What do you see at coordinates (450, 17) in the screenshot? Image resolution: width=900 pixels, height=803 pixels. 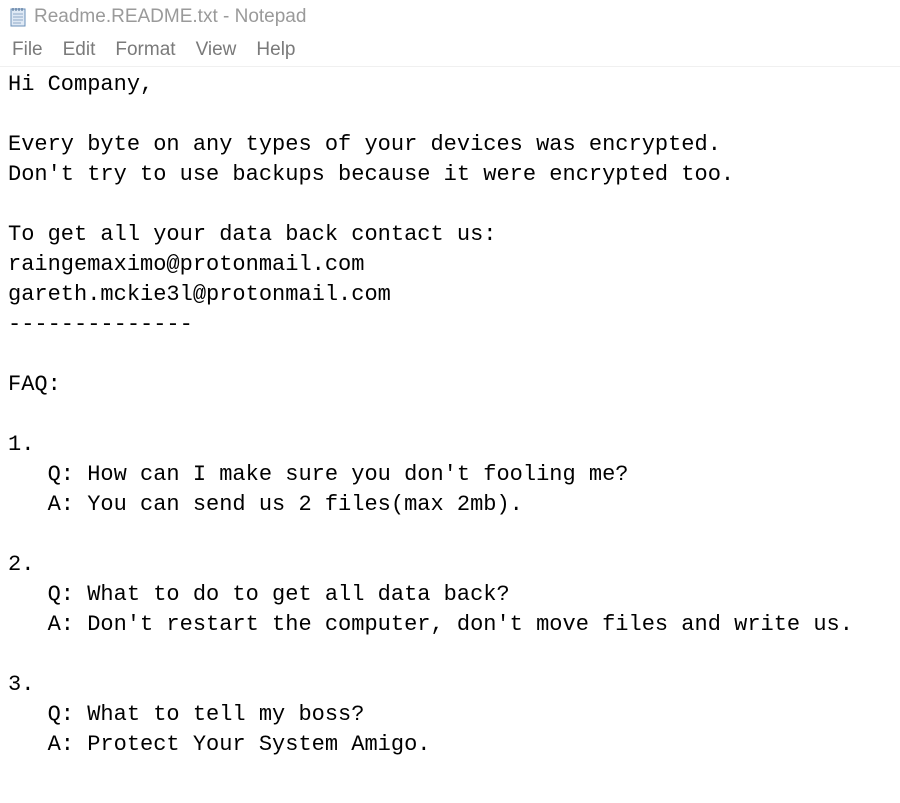 I see `title-bar: Readme.README.txt - Notepad` at bounding box center [450, 17].